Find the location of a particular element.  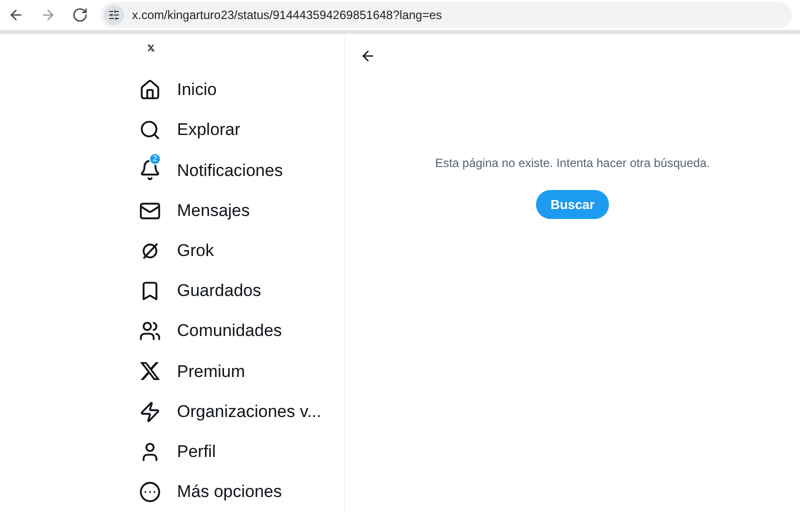

address-bar: x.com/kingarturo23/status/914443594269851648?lang=es is located at coordinates (446, 15).